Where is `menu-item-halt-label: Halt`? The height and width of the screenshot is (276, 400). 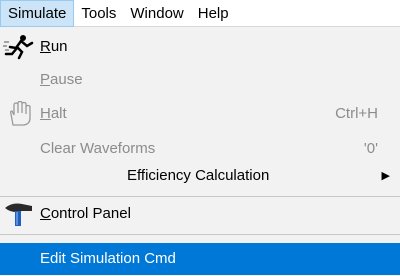 menu-item-halt-label: Halt is located at coordinates (53, 113).